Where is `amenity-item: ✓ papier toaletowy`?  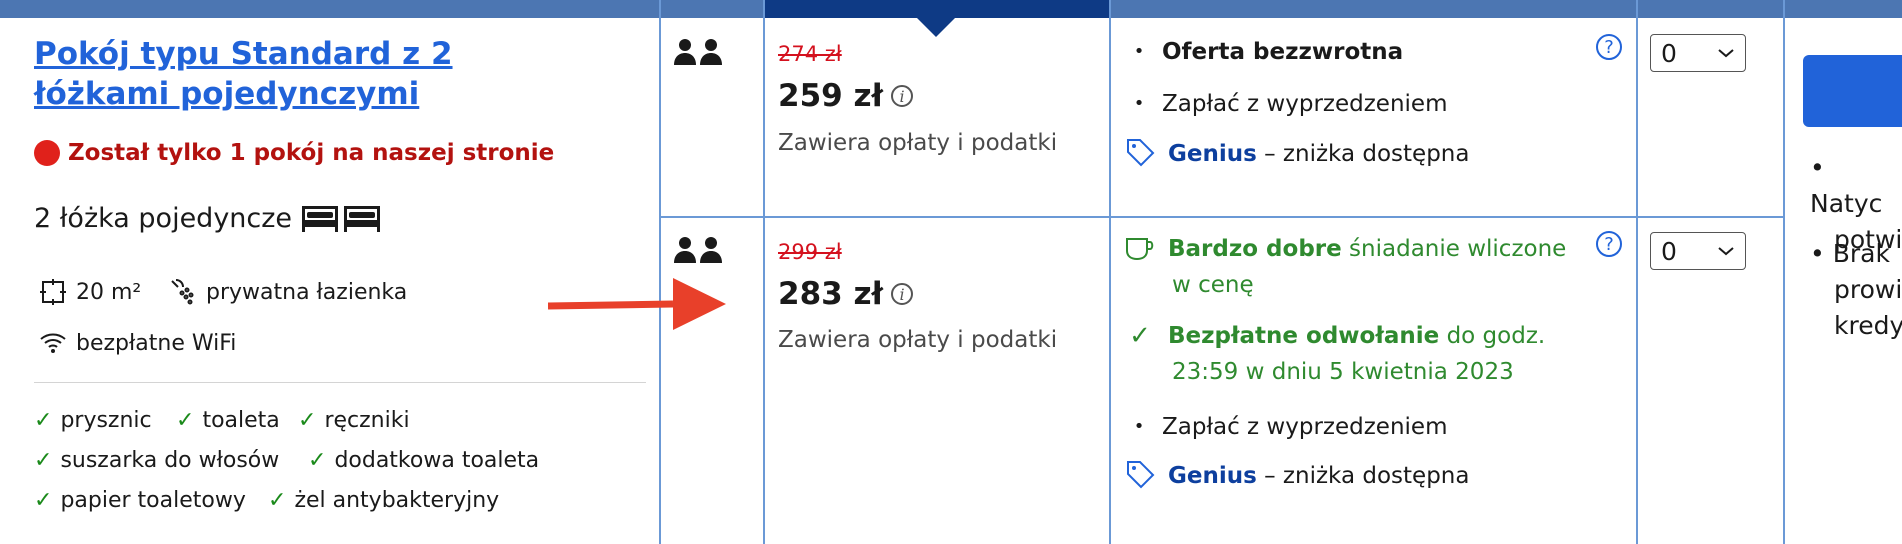
amenity-item: ✓ papier toaletowy is located at coordinates (140, 500).